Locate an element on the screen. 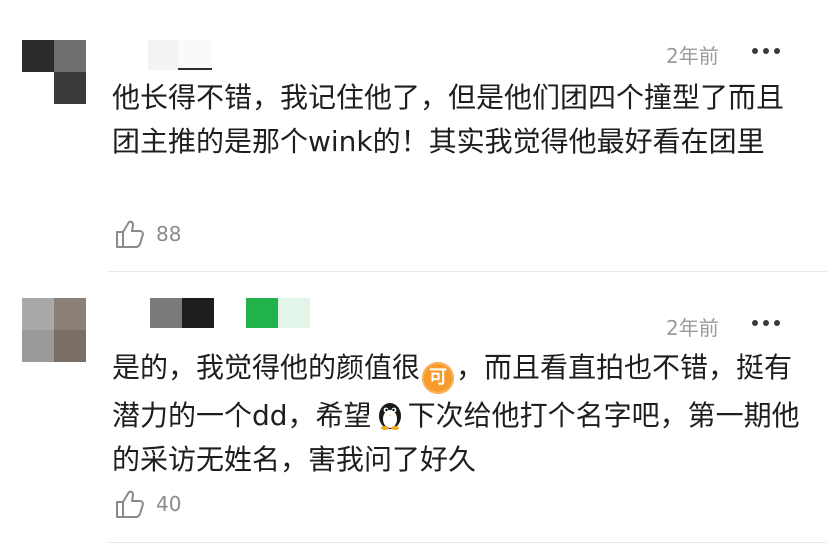  like-count: 40 is located at coordinates (169, 504).